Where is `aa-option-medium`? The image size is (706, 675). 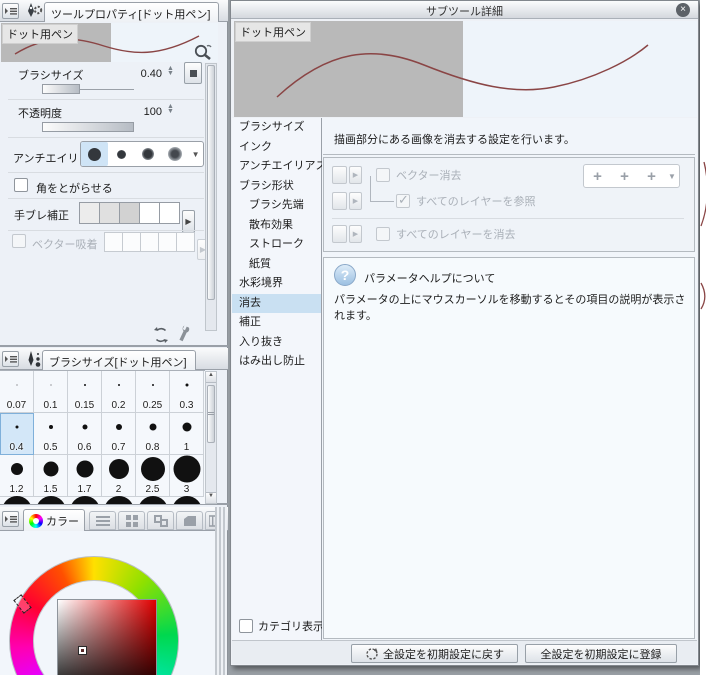
aa-option-medium is located at coordinates (148, 154).